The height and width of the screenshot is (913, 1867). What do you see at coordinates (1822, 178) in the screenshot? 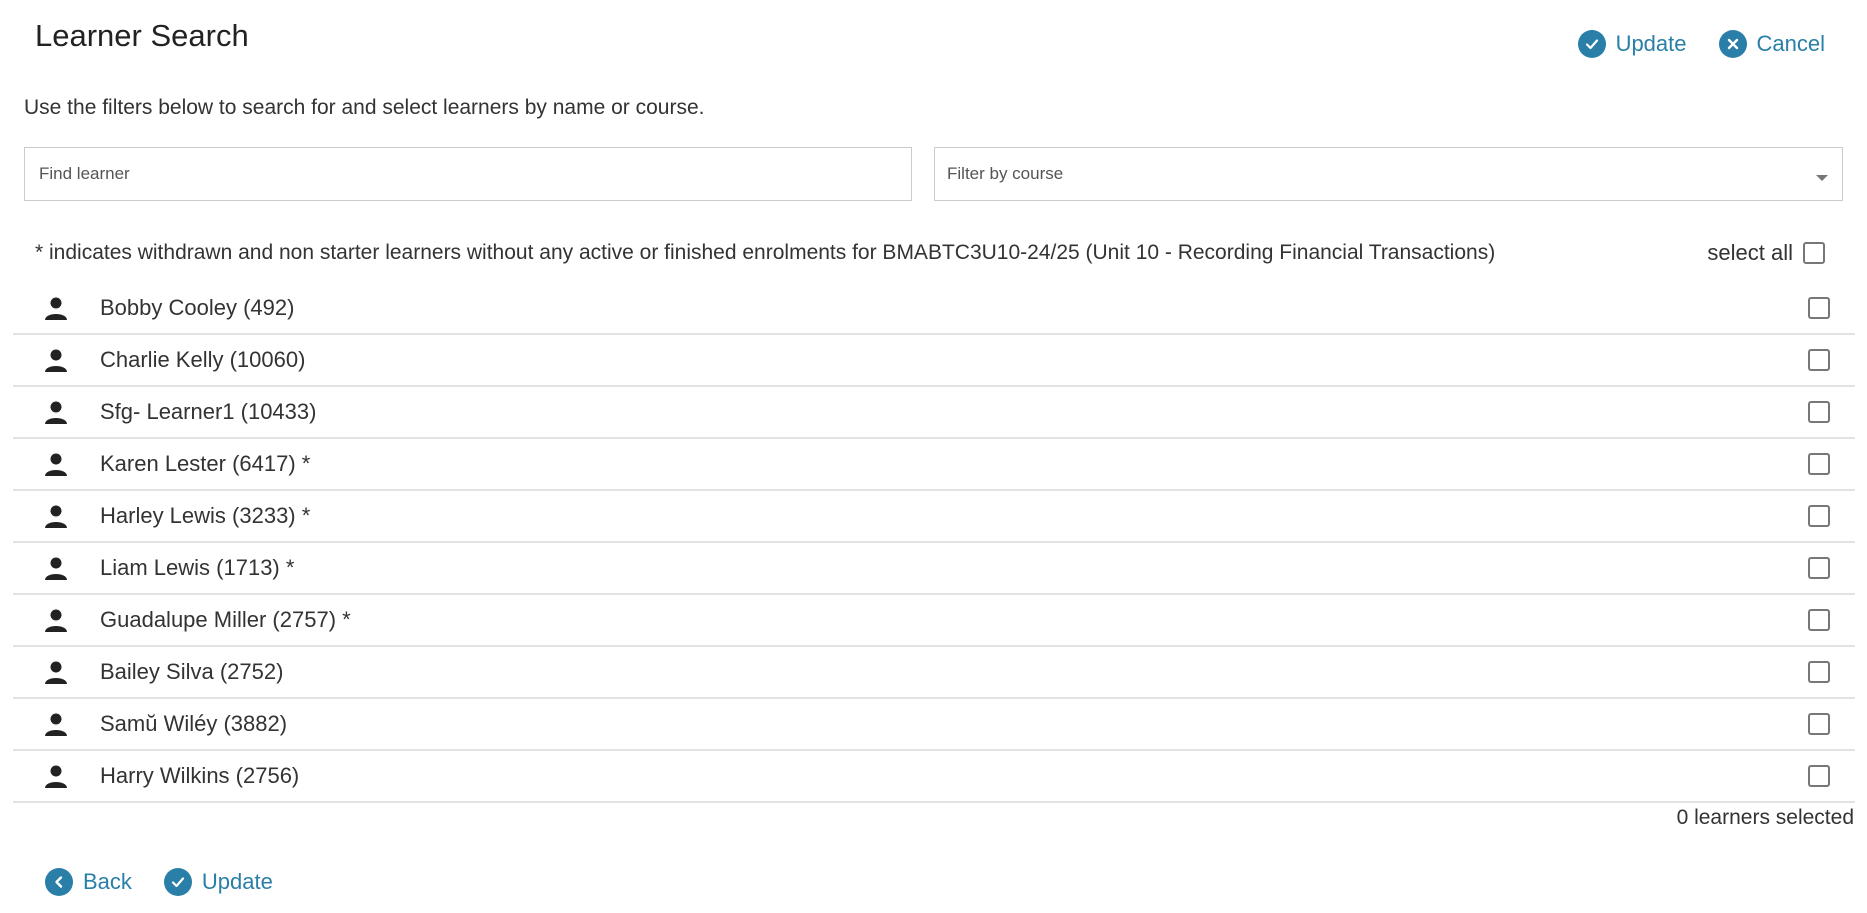
I see `chevron-down-icon` at bounding box center [1822, 178].